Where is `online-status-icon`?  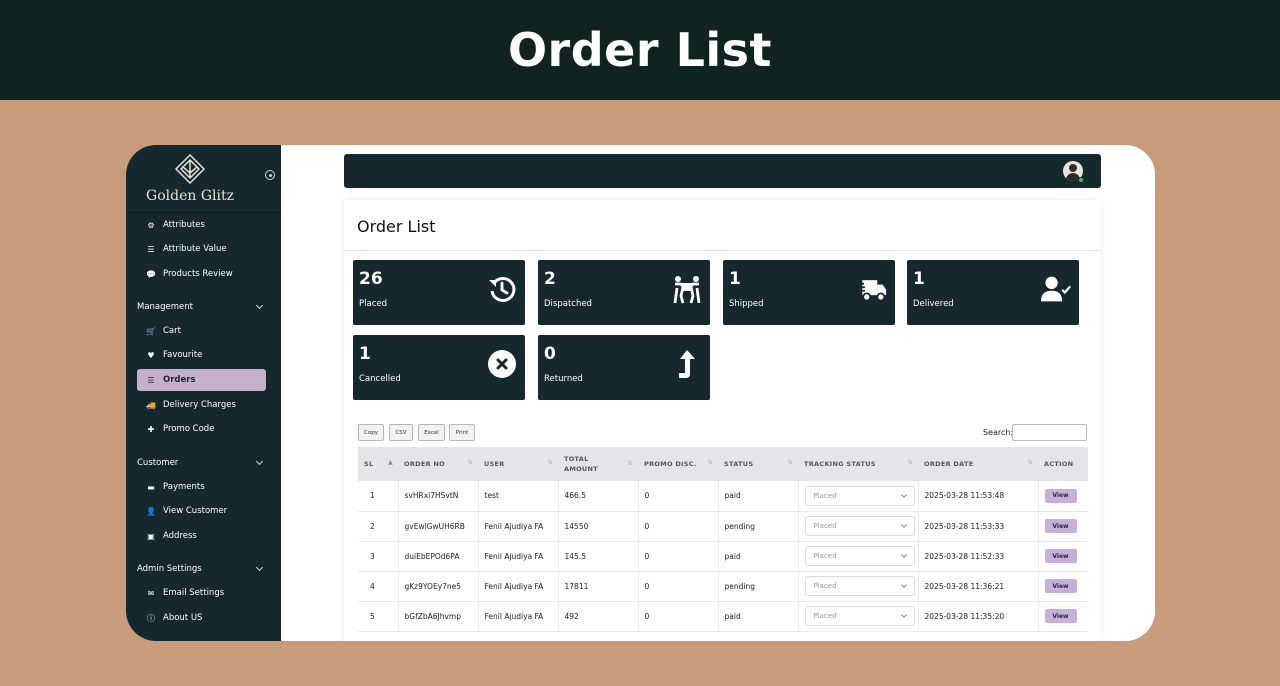 online-status-icon is located at coordinates (1081, 180).